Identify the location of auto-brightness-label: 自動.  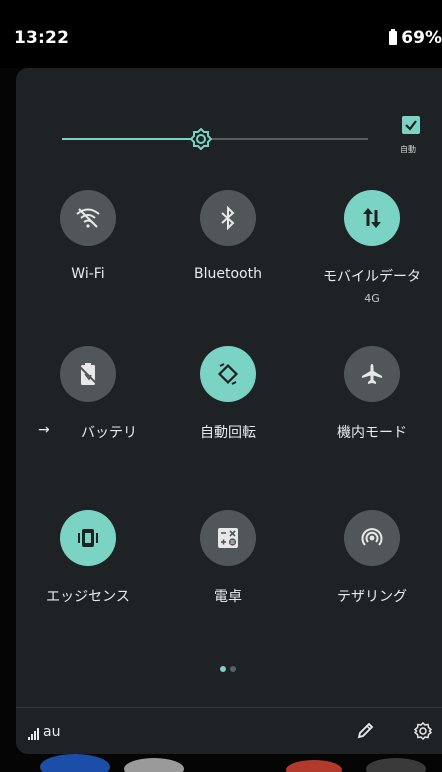
(408, 149).